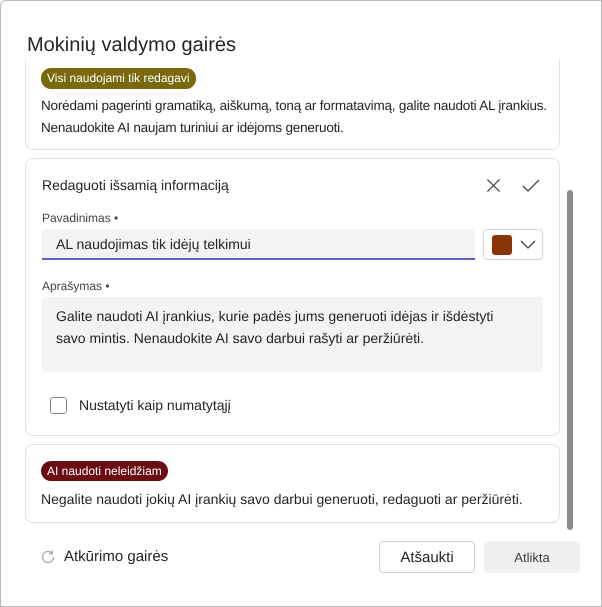 The image size is (602, 607). Describe the element at coordinates (104, 471) in the screenshot. I see `guideline-tag: AI naudoti neleidžiam` at that location.